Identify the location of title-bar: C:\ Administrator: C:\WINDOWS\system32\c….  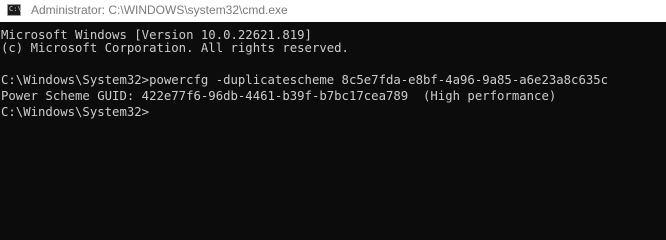
(333, 11).